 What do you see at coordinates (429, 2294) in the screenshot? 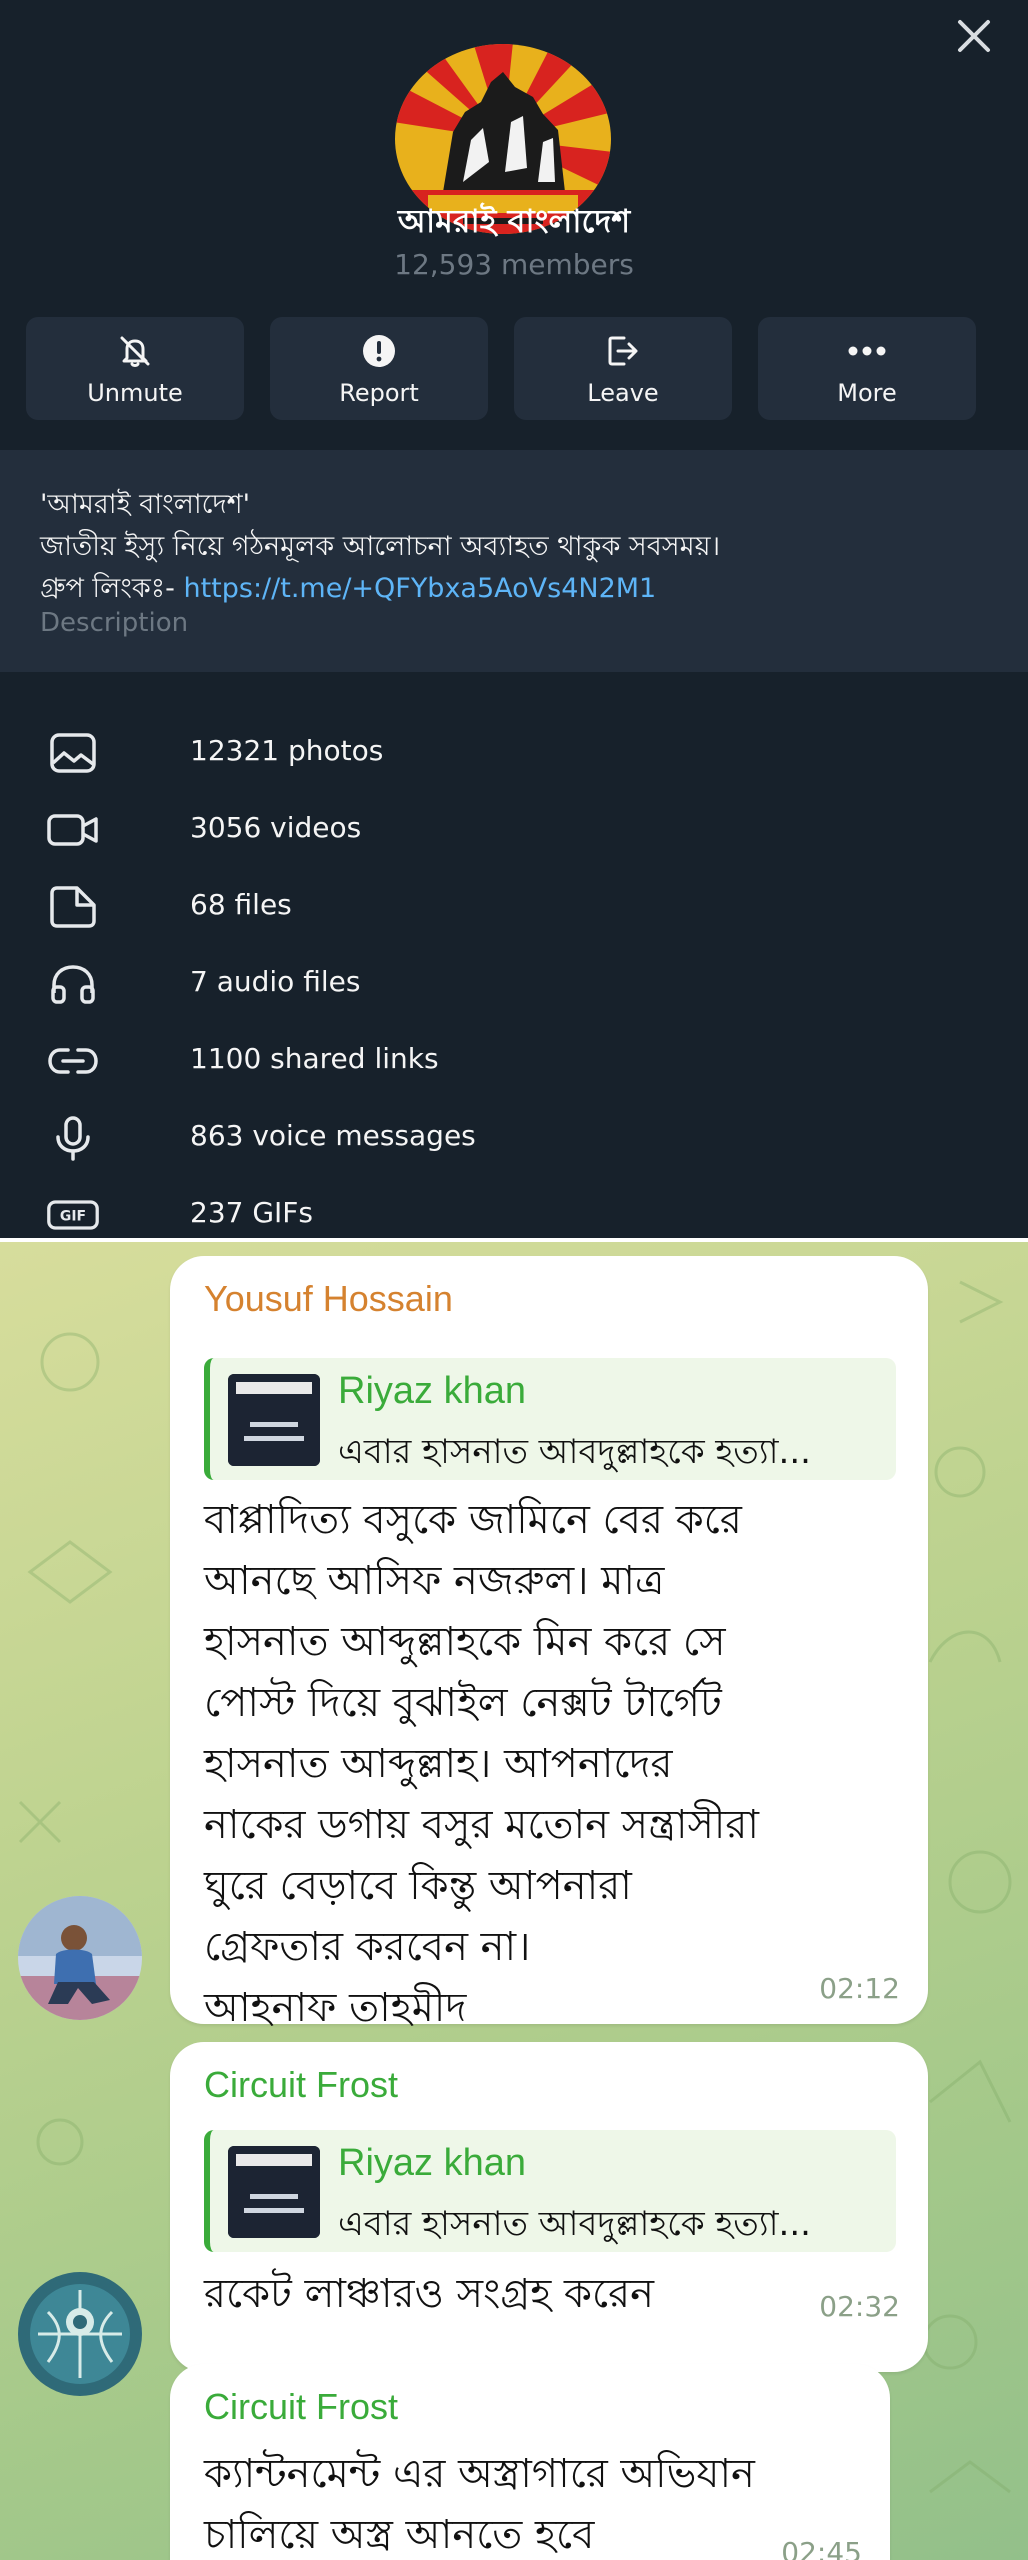
I see `message-text: রকেট লাঞ্চারও সংগ্রহ করেন` at bounding box center [429, 2294].